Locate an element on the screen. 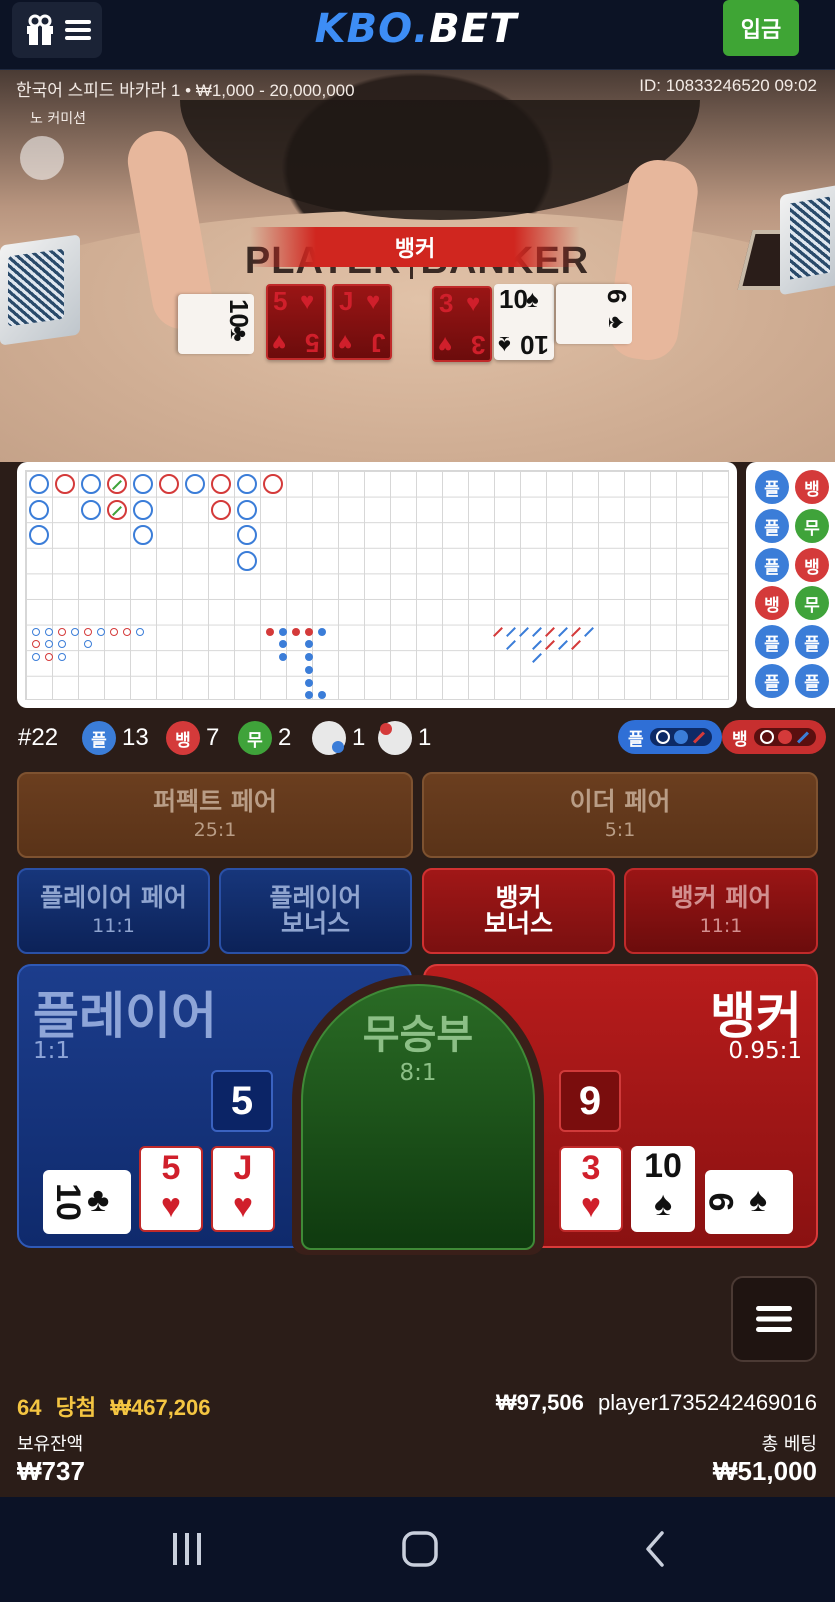 Image resolution: width=835 pixels, height=1602 pixels. hamburger-icon is located at coordinates (774, 1319).